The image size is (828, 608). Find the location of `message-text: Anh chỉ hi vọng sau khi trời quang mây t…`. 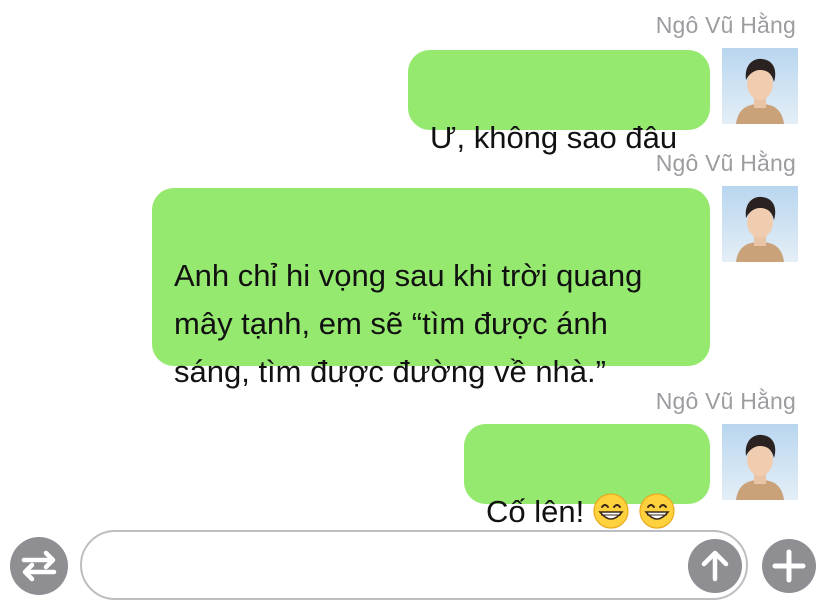

message-text: Anh chỉ hi vọng sau khi trời quang mây t… is located at coordinates (408, 323).